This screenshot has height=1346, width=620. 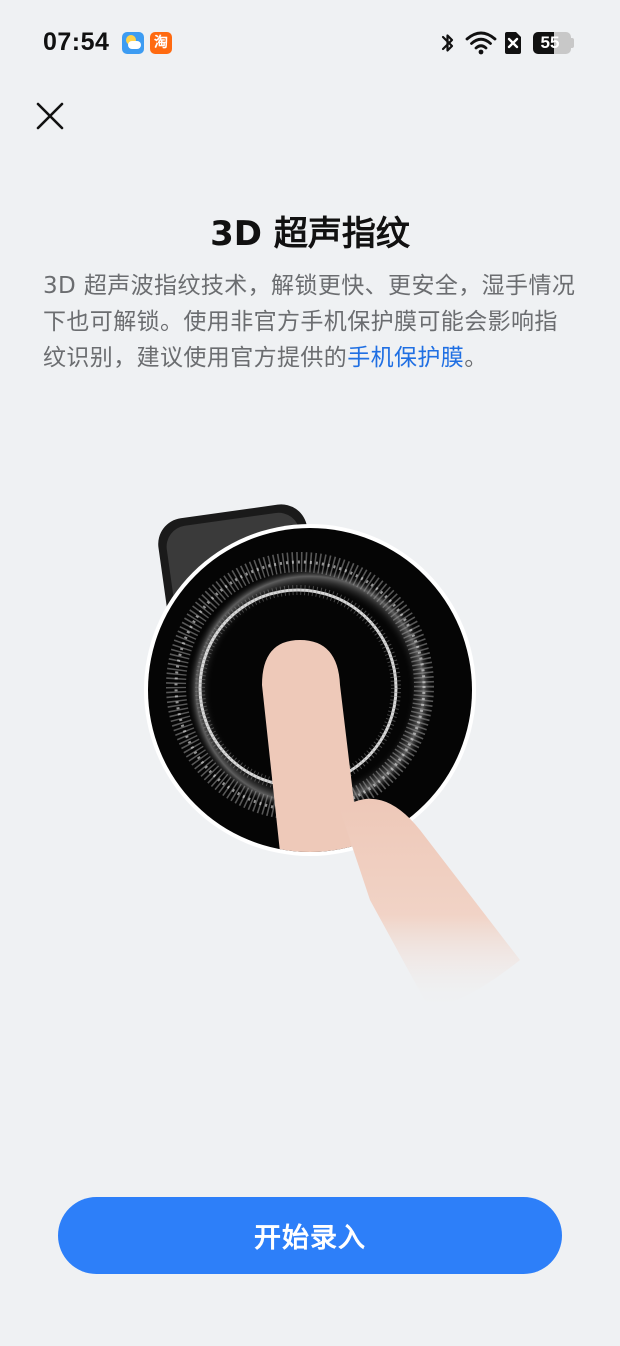 I want to click on taobao-icon: 淘, so click(x=161, y=43).